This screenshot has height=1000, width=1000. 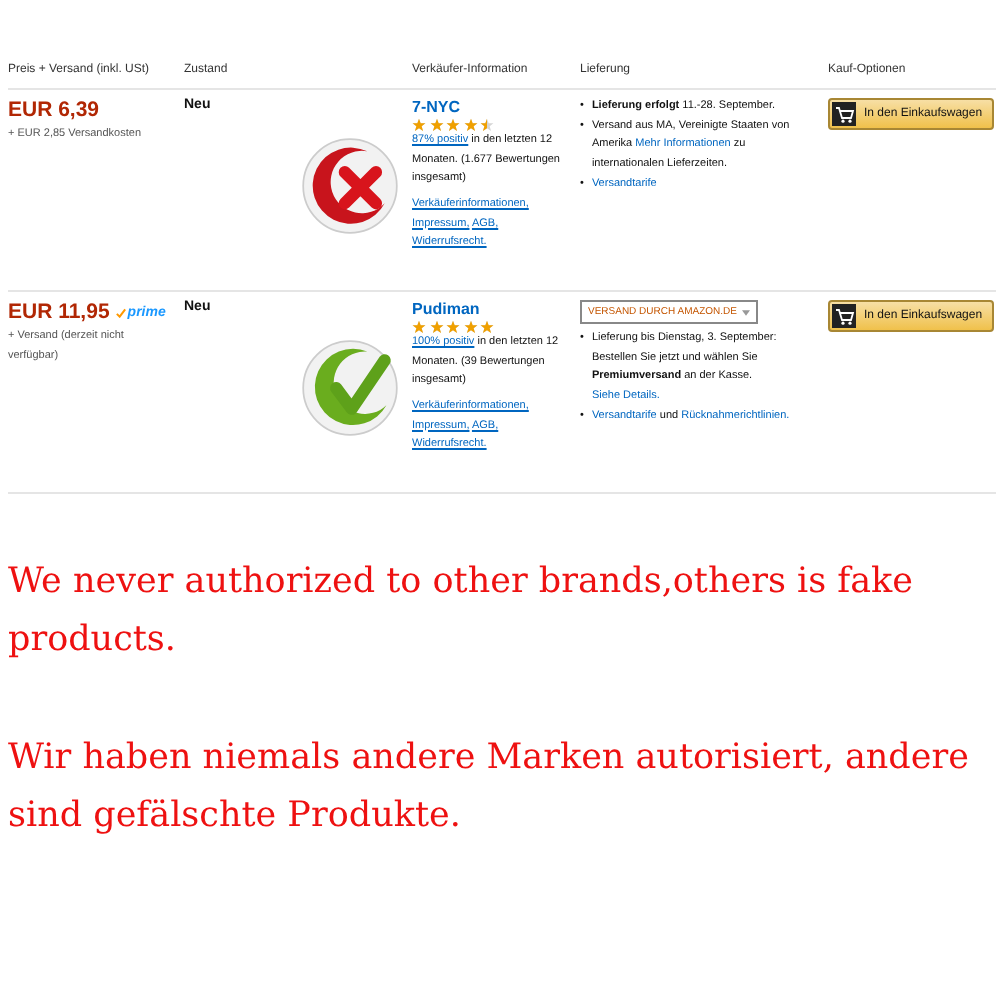 I want to click on price: EUR 6,39, so click(x=54, y=110).